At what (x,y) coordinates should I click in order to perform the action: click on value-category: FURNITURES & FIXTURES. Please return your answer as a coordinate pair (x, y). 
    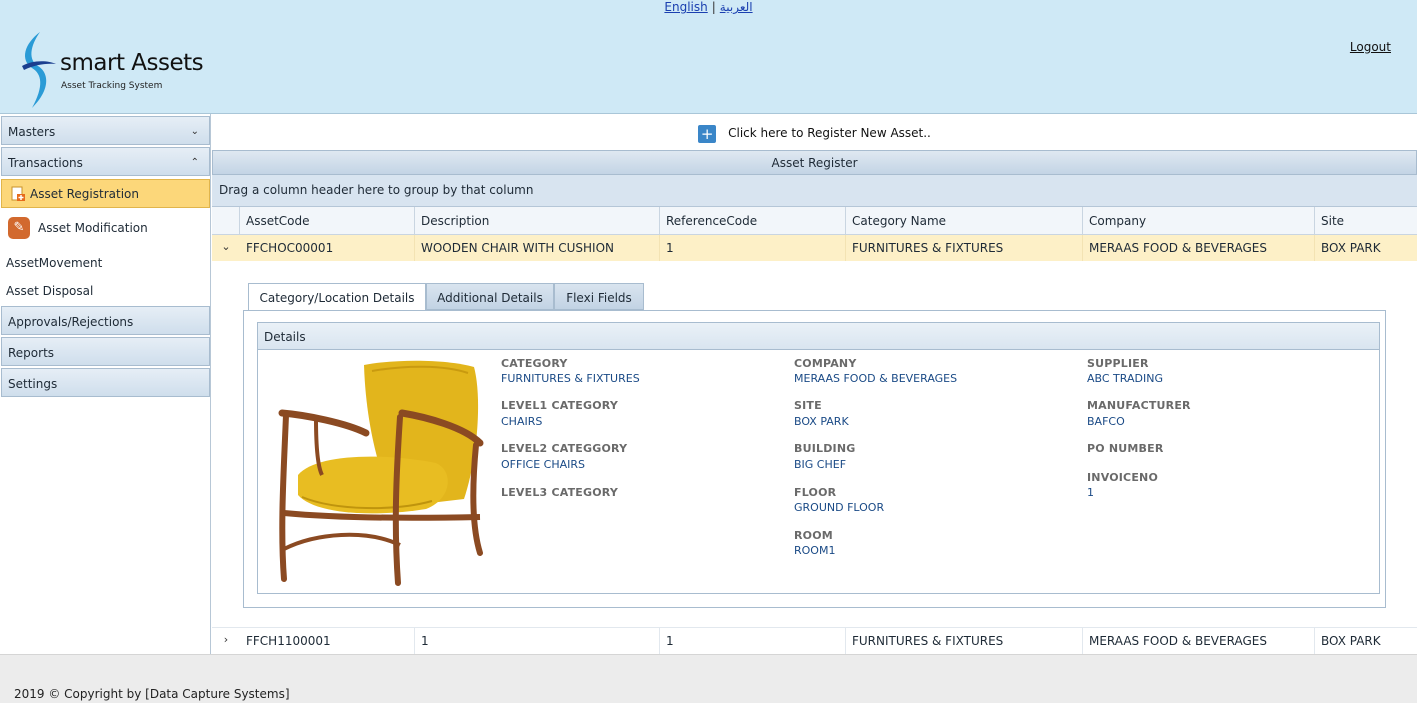
    Looking at the image, I should click on (570, 378).